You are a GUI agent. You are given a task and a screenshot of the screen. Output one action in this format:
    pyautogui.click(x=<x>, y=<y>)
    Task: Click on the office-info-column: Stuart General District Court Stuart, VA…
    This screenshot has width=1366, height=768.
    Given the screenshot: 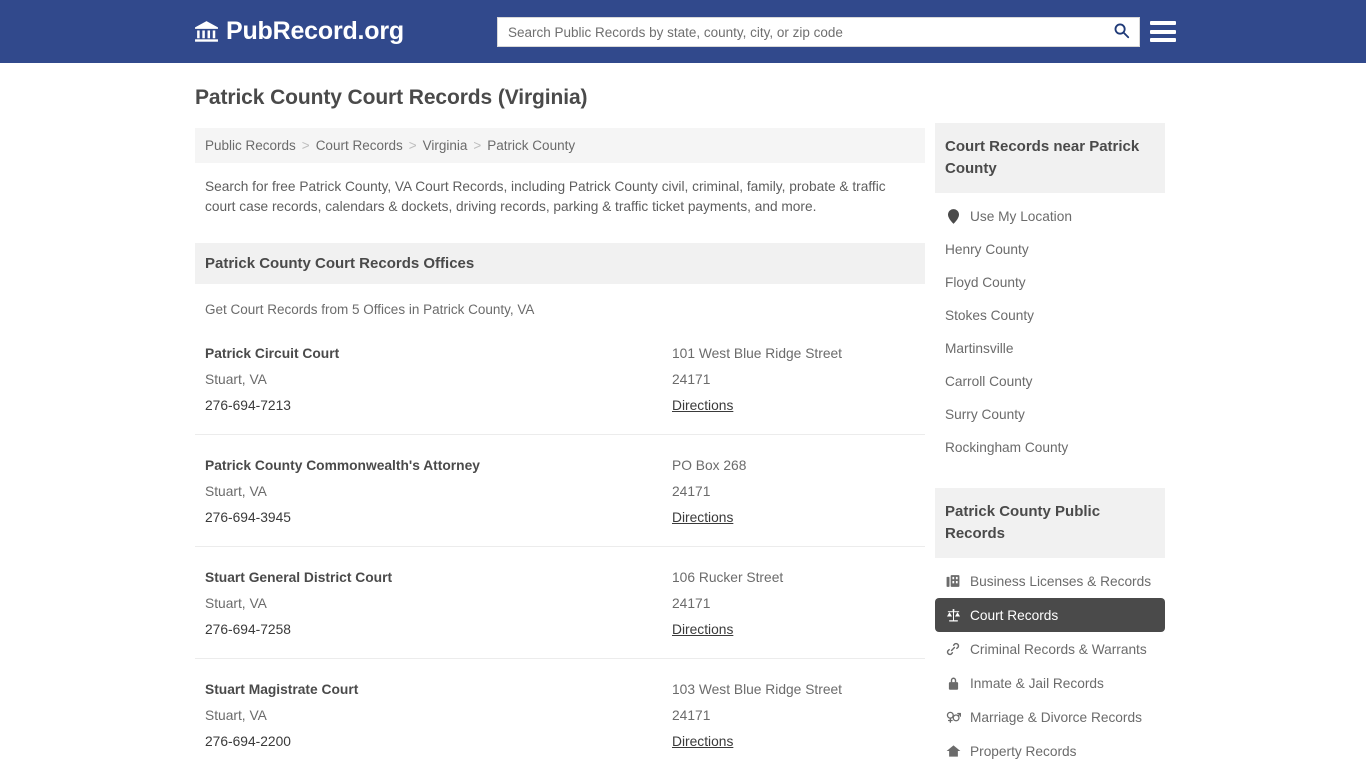 What is the action you would take?
    pyautogui.click(x=438, y=604)
    